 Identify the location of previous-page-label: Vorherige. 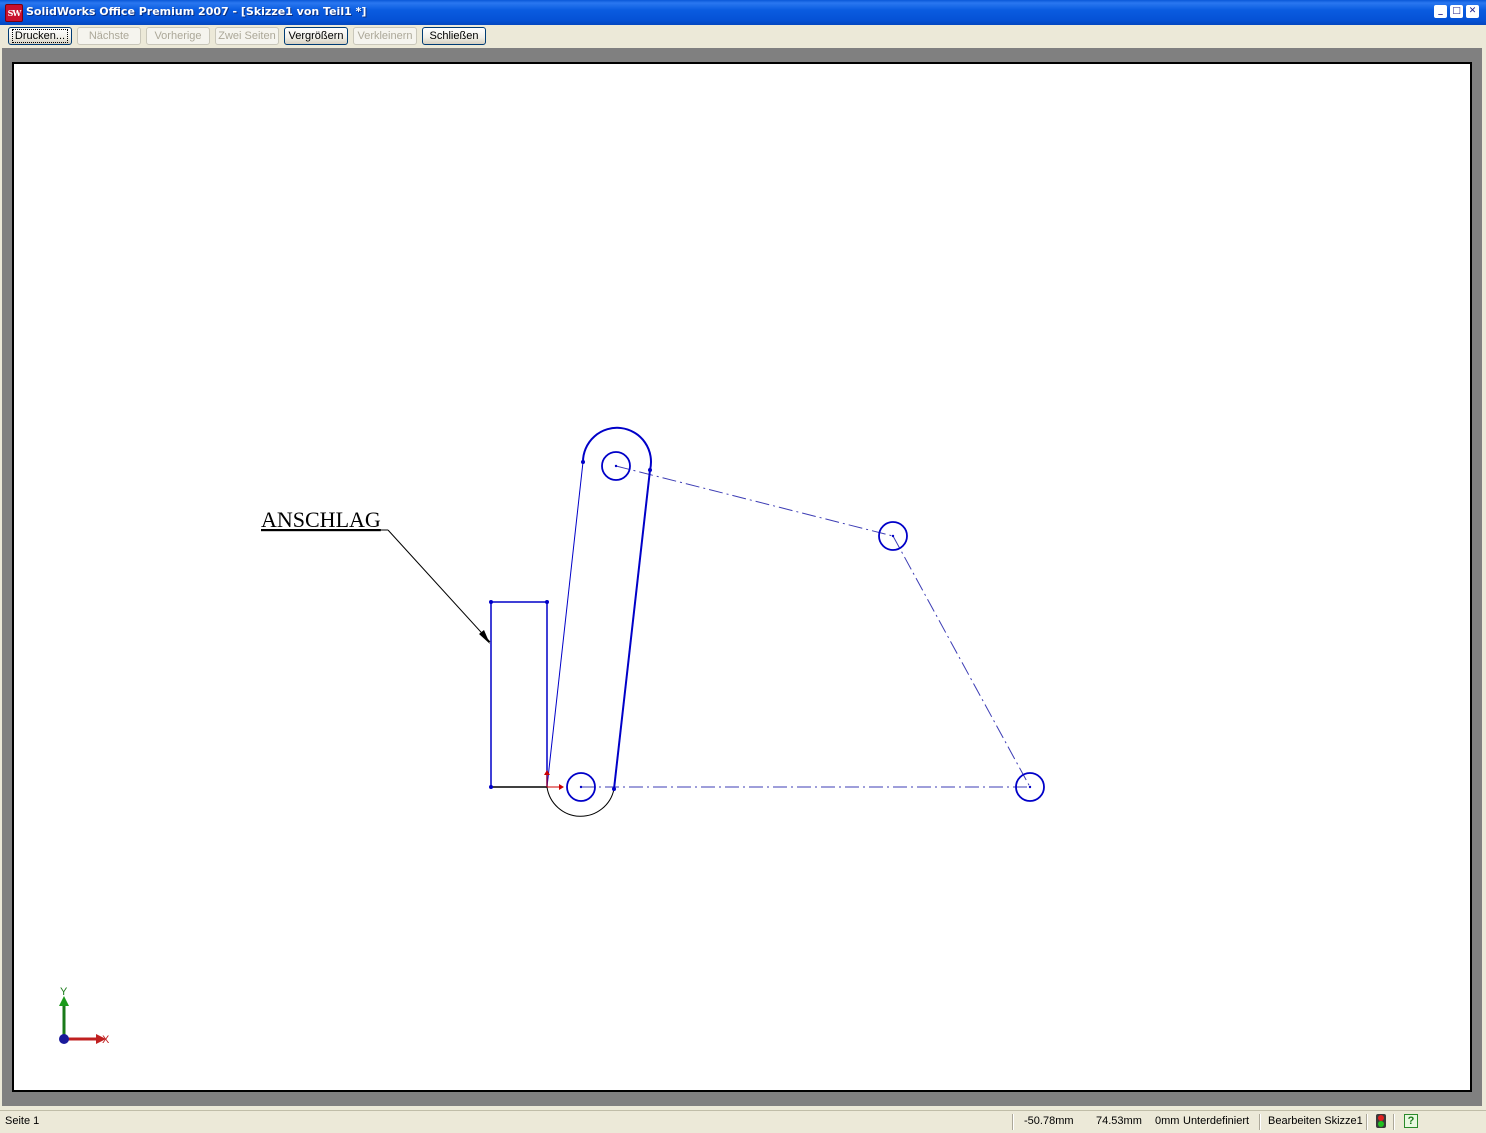
(178, 36).